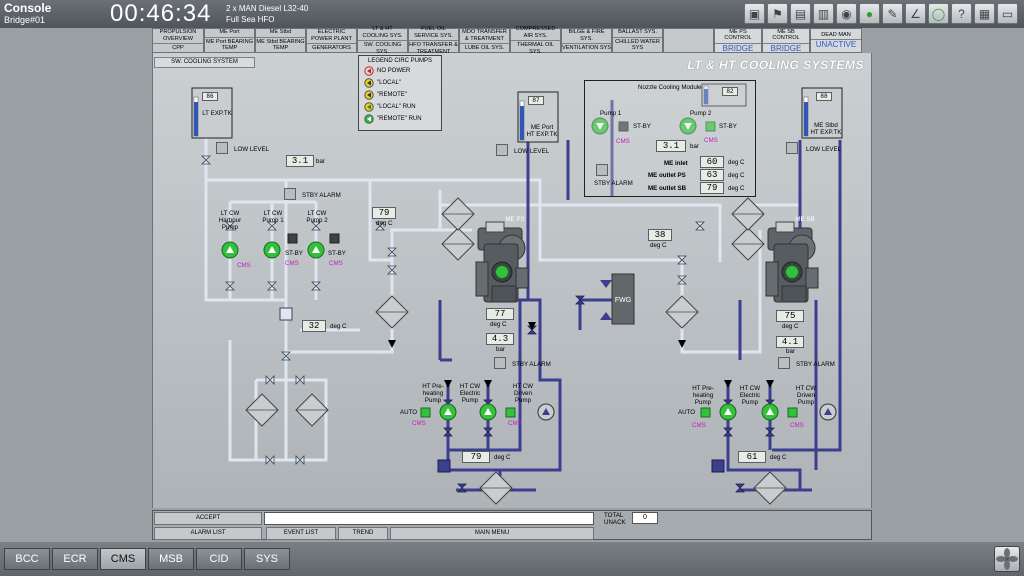 The height and width of the screenshot is (576, 1024). Describe the element at coordinates (458, 244) in the screenshot. I see `ps-charge-air-cooler` at that location.